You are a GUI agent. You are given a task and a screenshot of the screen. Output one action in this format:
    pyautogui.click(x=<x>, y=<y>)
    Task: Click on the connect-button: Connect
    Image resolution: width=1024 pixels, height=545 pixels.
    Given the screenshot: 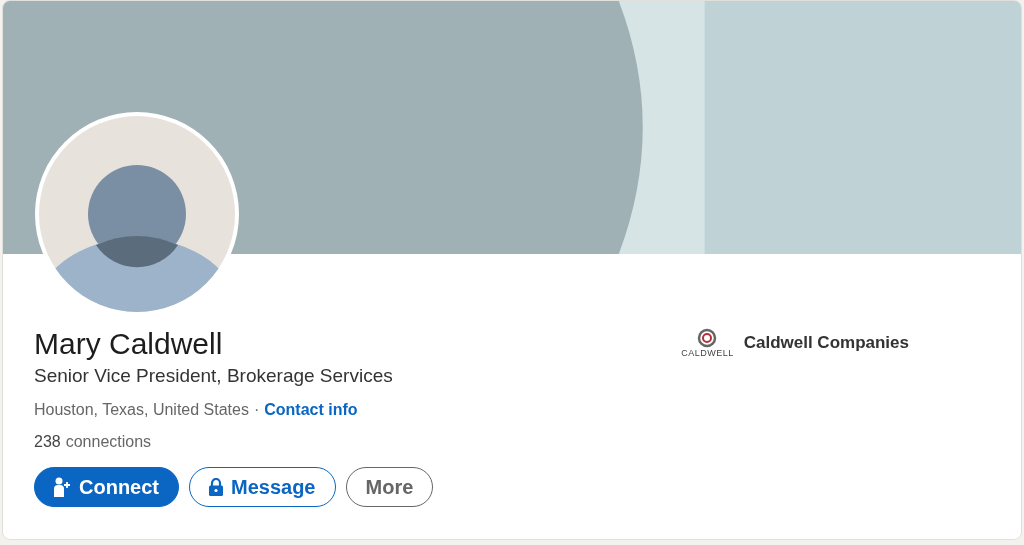 What is the action you would take?
    pyautogui.click(x=106, y=487)
    